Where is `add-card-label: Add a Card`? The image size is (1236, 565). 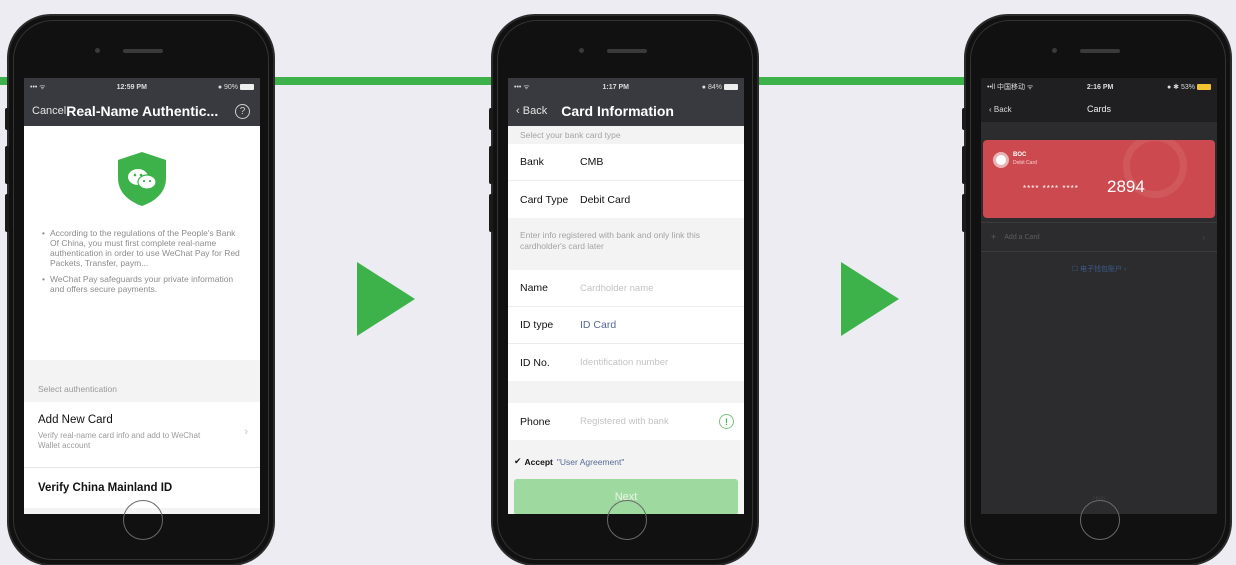
add-card-label: Add a Card is located at coordinates (1022, 237).